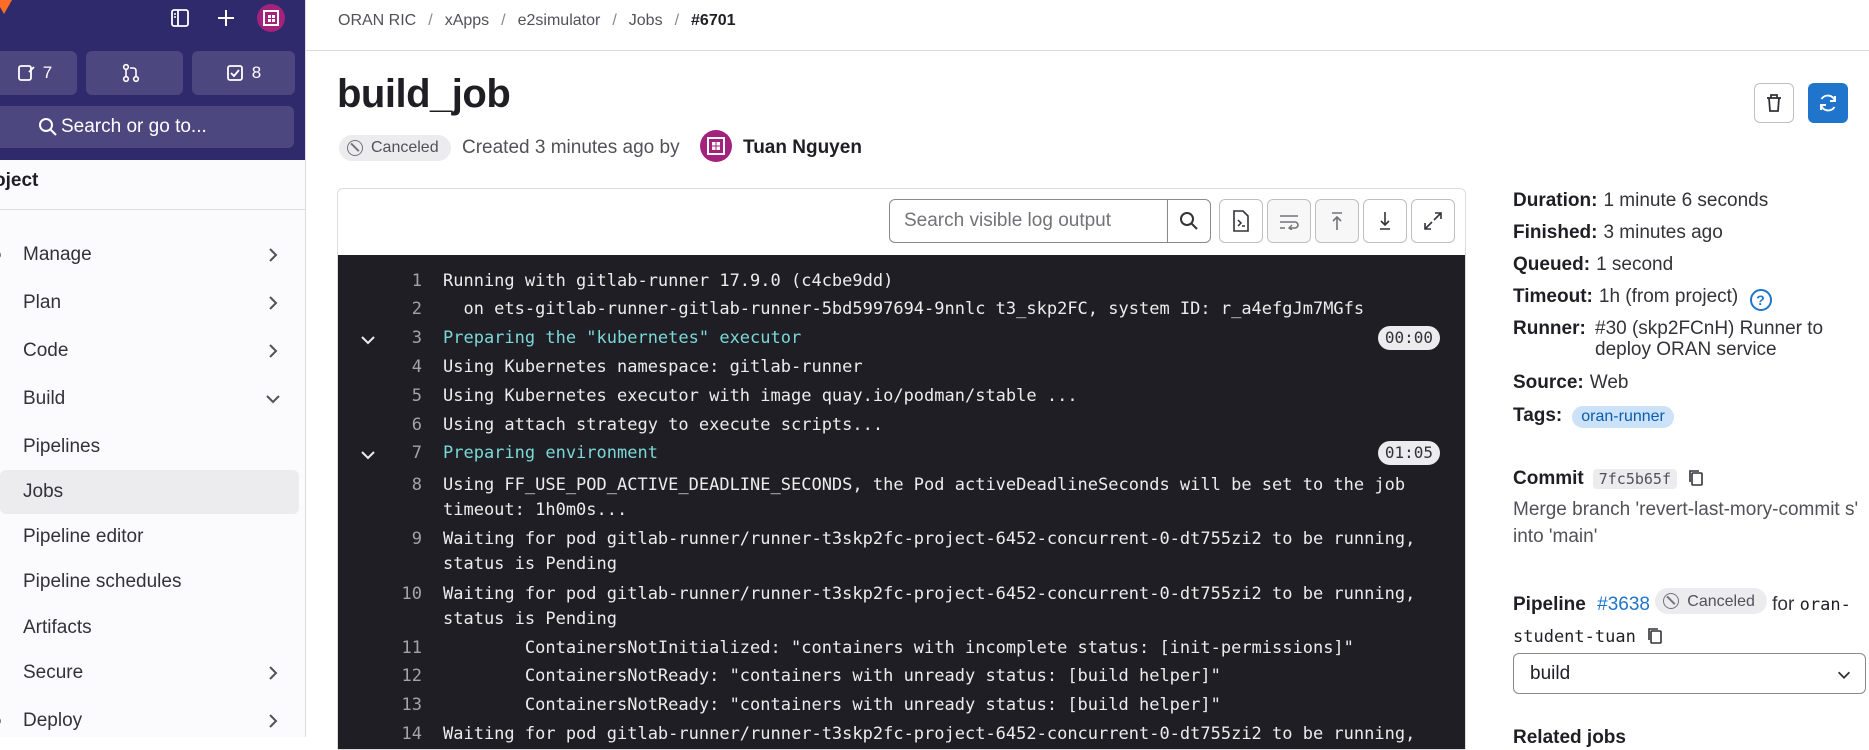 The width and height of the screenshot is (1869, 750). I want to click on merge-request-icon, so click(130, 73).